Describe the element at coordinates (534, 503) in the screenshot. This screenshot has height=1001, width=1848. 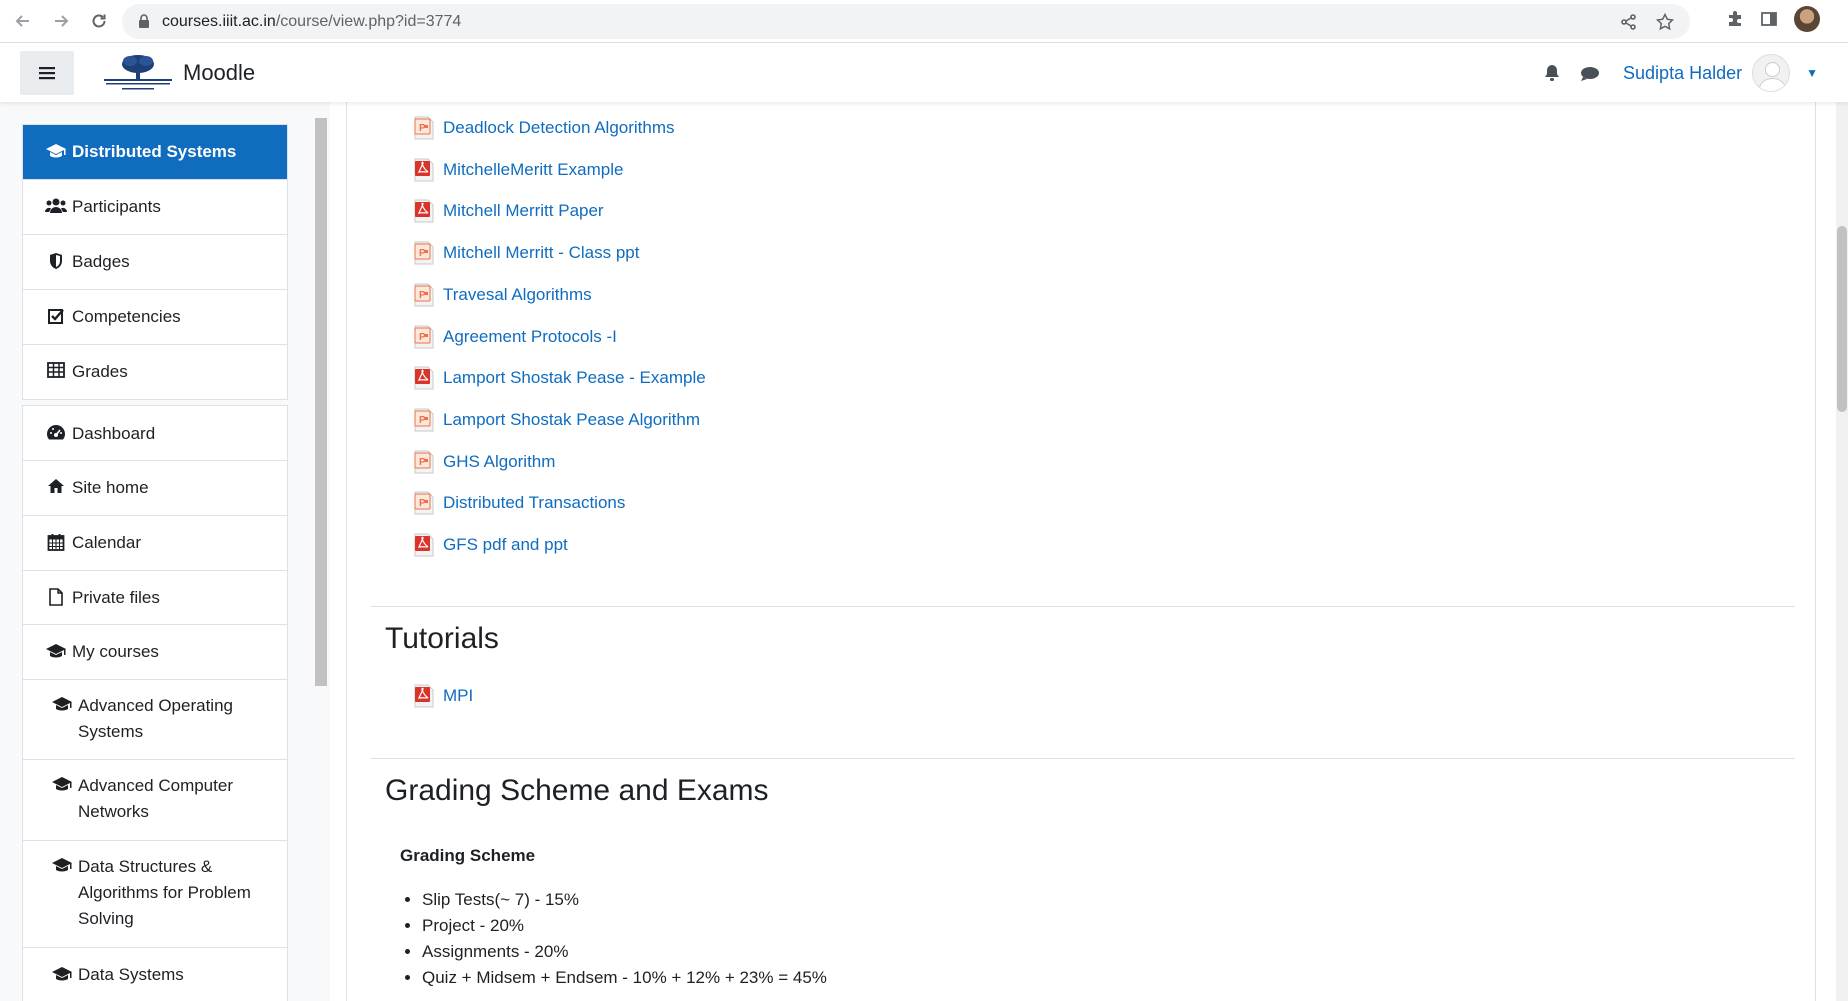
I see `activity-link: Distributed Transactions` at that location.